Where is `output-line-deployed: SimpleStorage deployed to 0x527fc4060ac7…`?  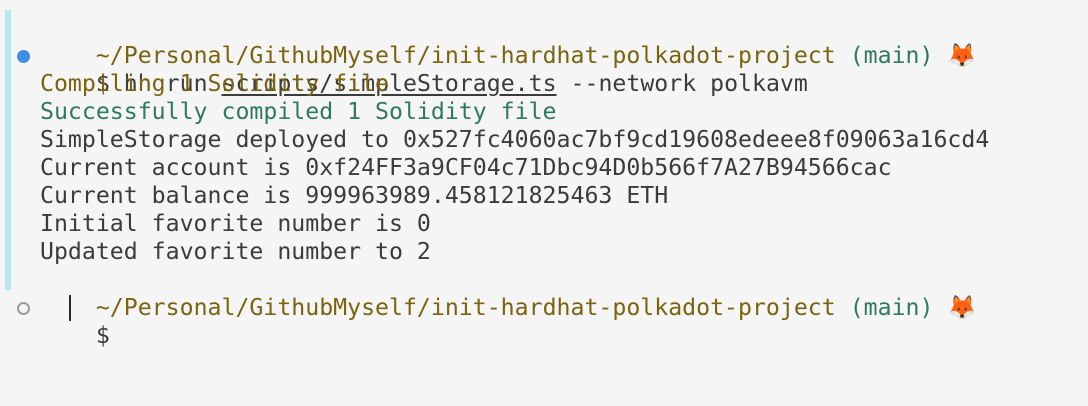
output-line-deployed: SimpleStorage deployed to 0x527fc4060ac7… is located at coordinates (515, 139).